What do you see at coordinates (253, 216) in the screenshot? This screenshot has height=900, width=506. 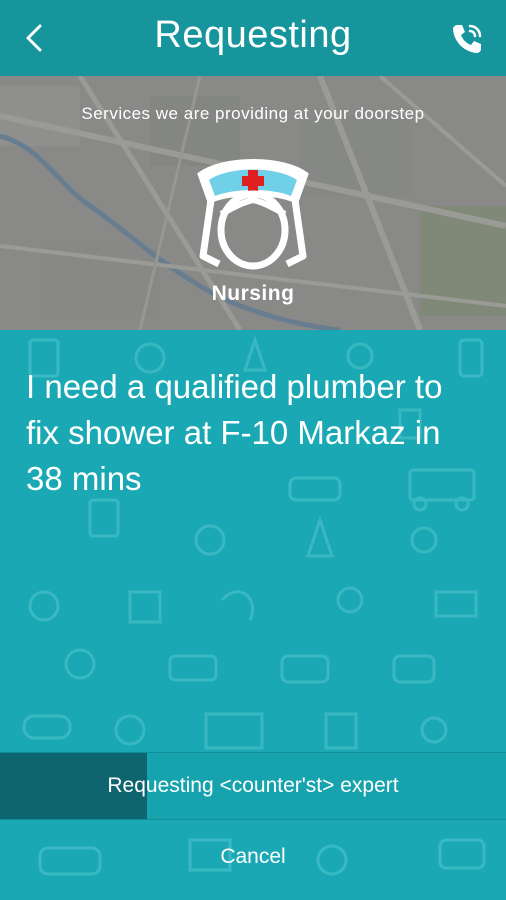 I see `nurse-icon` at bounding box center [253, 216].